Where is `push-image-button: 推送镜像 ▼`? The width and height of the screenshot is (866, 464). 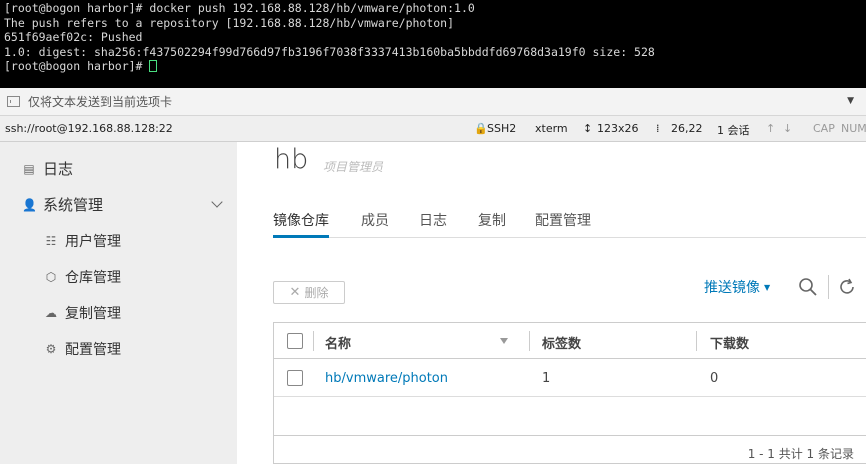 push-image-button: 推送镜像 ▼ is located at coordinates (737, 287).